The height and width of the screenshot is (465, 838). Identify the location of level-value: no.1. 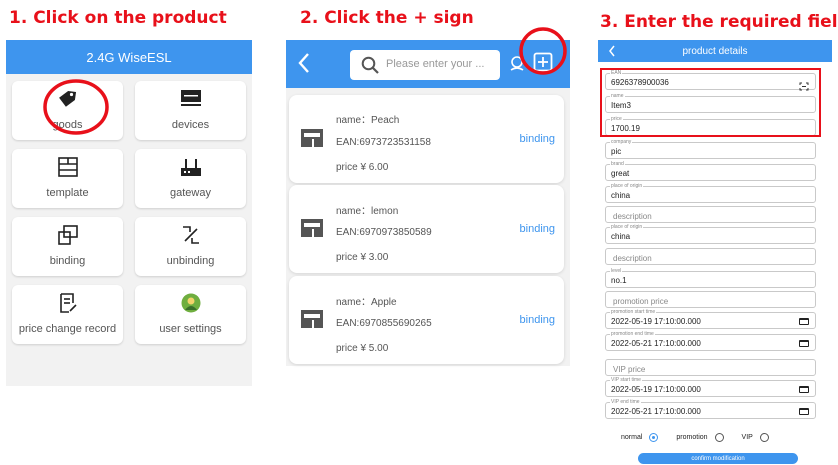
(619, 280).